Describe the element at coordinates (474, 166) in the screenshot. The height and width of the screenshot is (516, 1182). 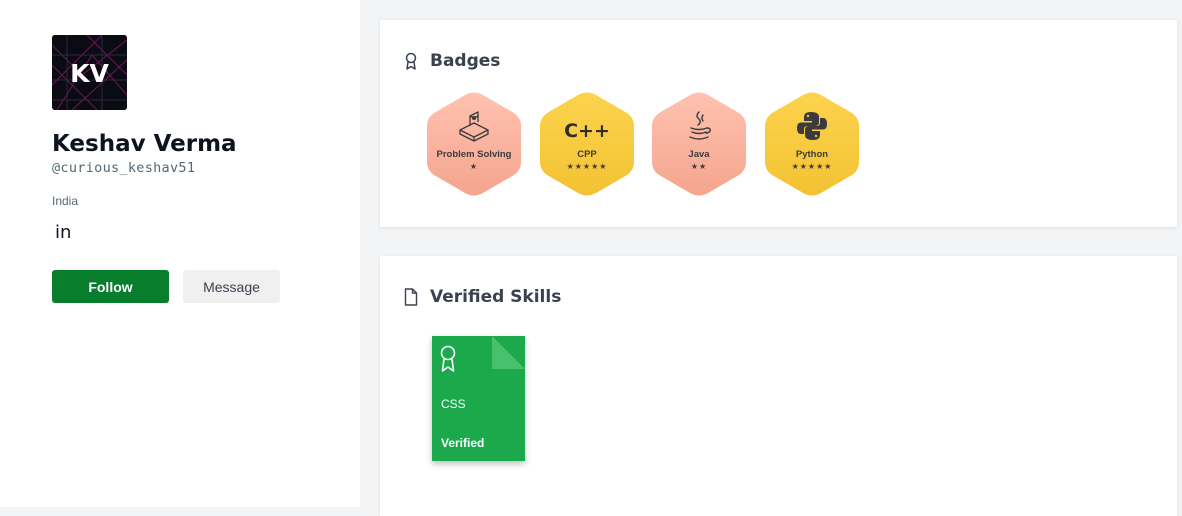
I see `badge-stars: ★` at that location.